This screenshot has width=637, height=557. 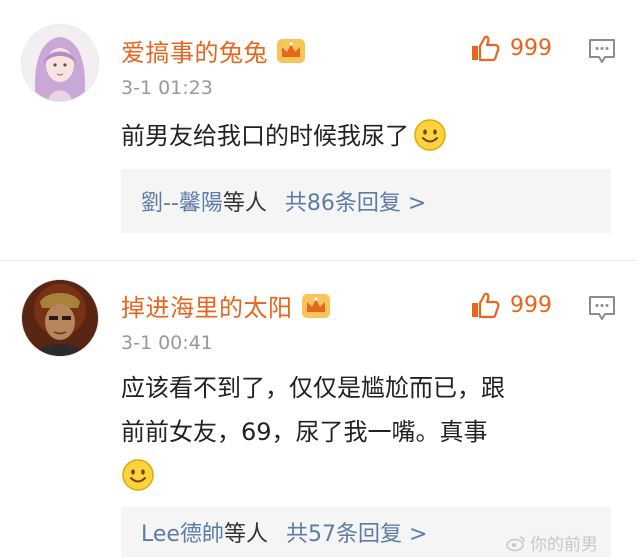 I want to click on comment-text-line, so click(x=371, y=476).